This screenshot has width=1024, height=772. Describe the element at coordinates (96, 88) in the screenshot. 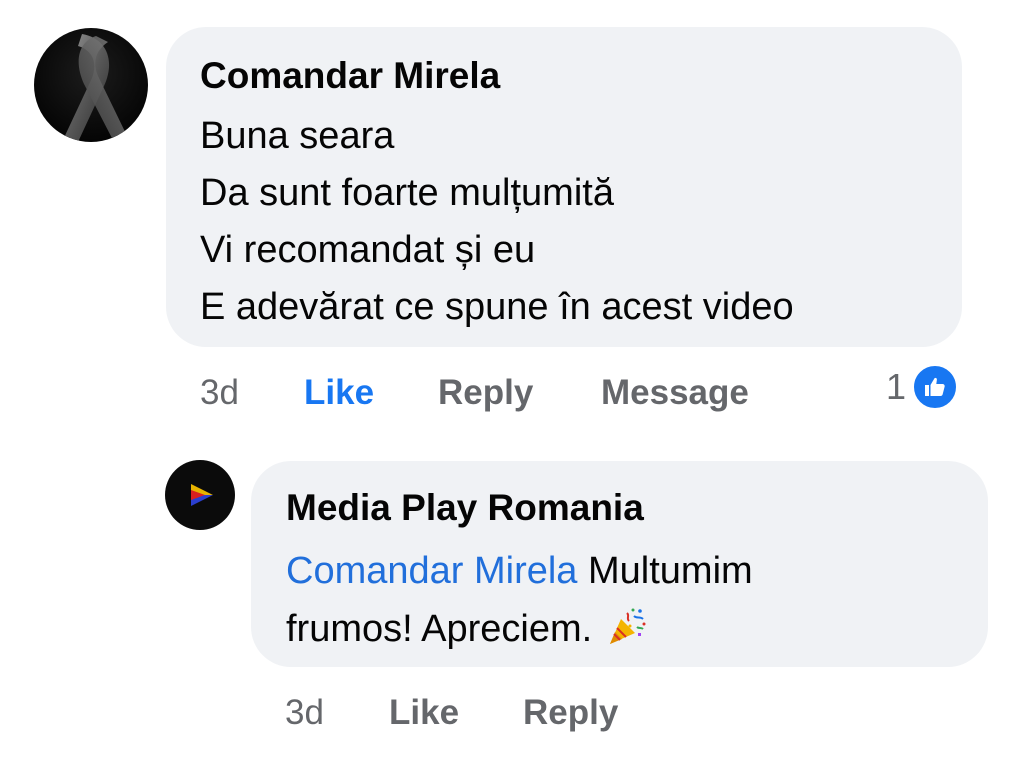

I see `ribbon-icon` at that location.